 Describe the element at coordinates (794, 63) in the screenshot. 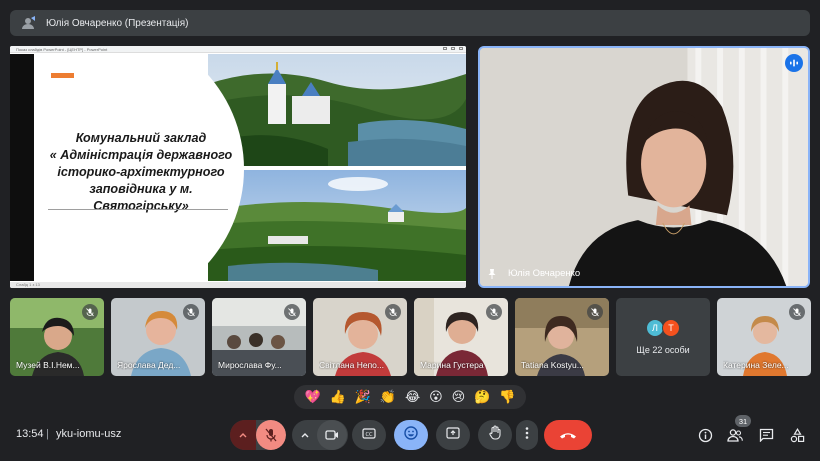

I see `audio-wave-icon` at that location.